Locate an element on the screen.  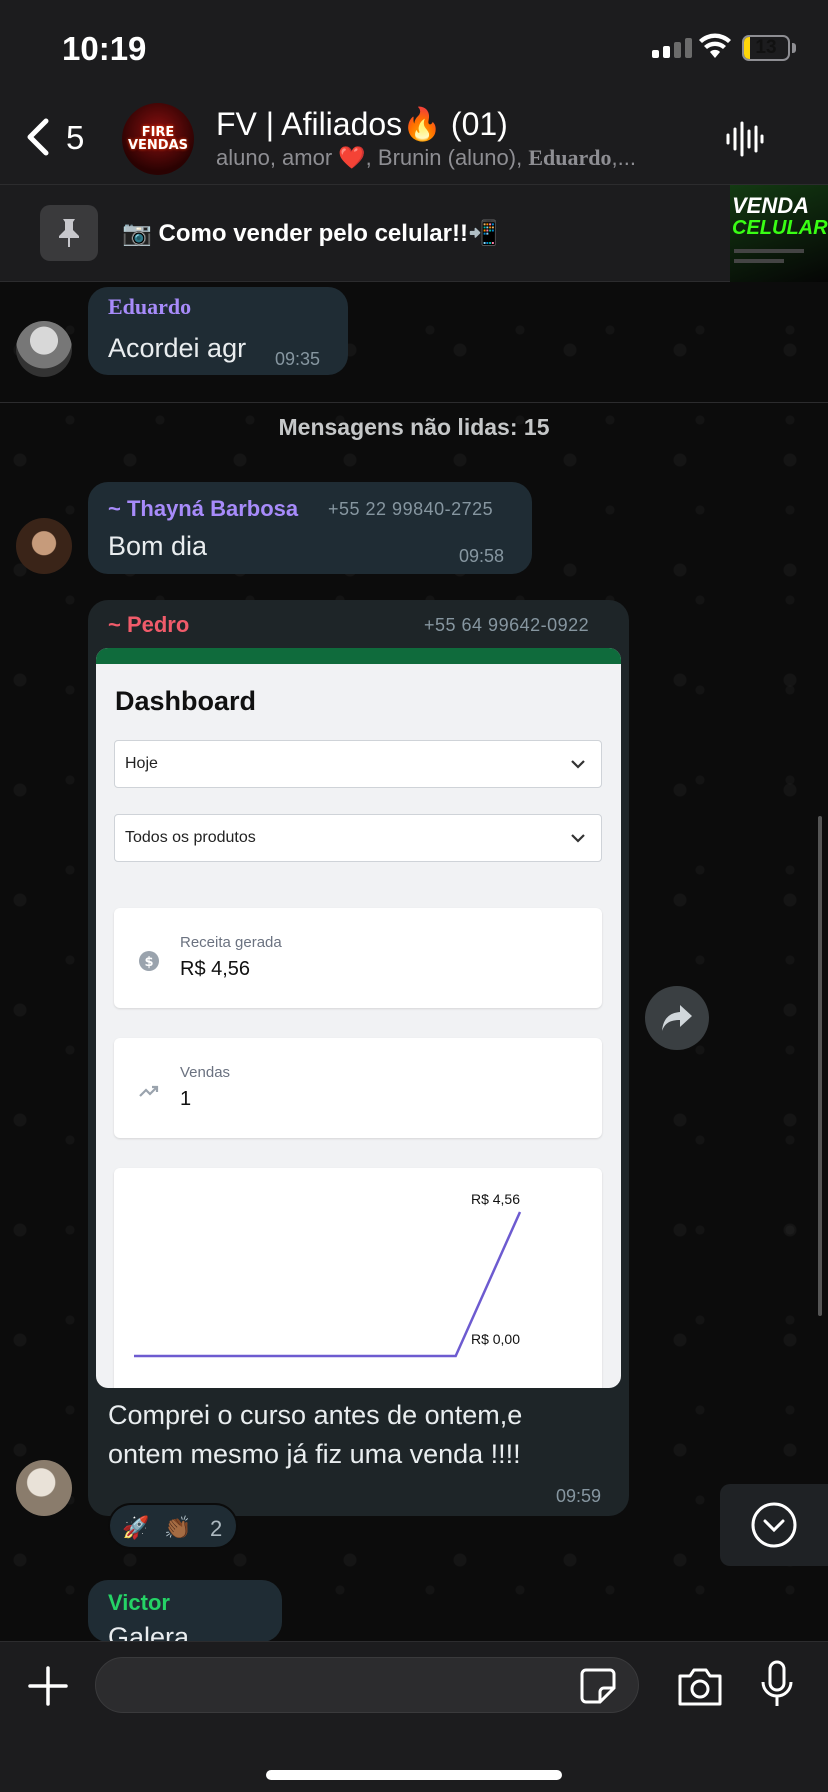
message-text-clip: Galera is located at coordinates (185, 1630).